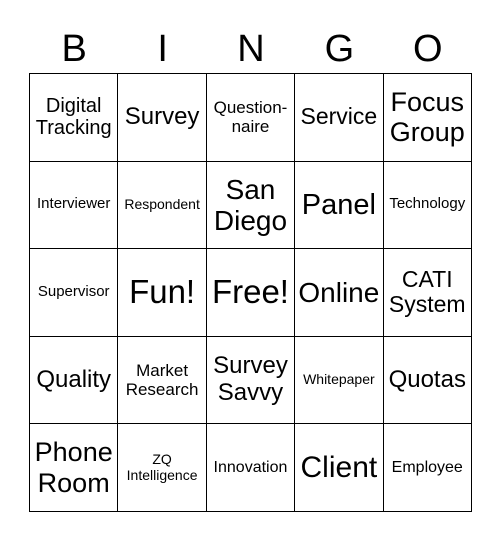 This screenshot has height=544, width=500. Describe the element at coordinates (339, 292) in the screenshot. I see `bingo-cell: Online` at that location.